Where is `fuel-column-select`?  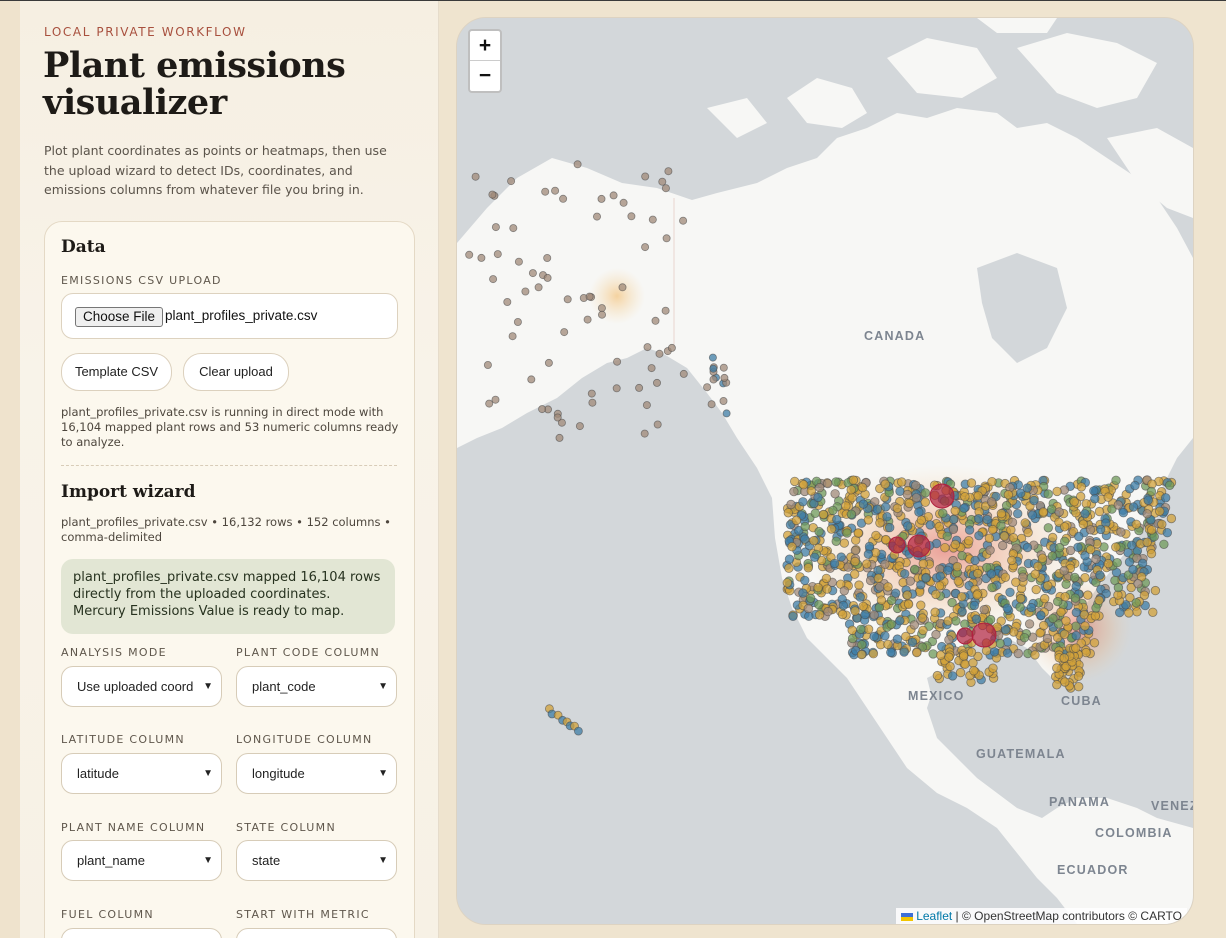
fuel-column-select is located at coordinates (141, 933).